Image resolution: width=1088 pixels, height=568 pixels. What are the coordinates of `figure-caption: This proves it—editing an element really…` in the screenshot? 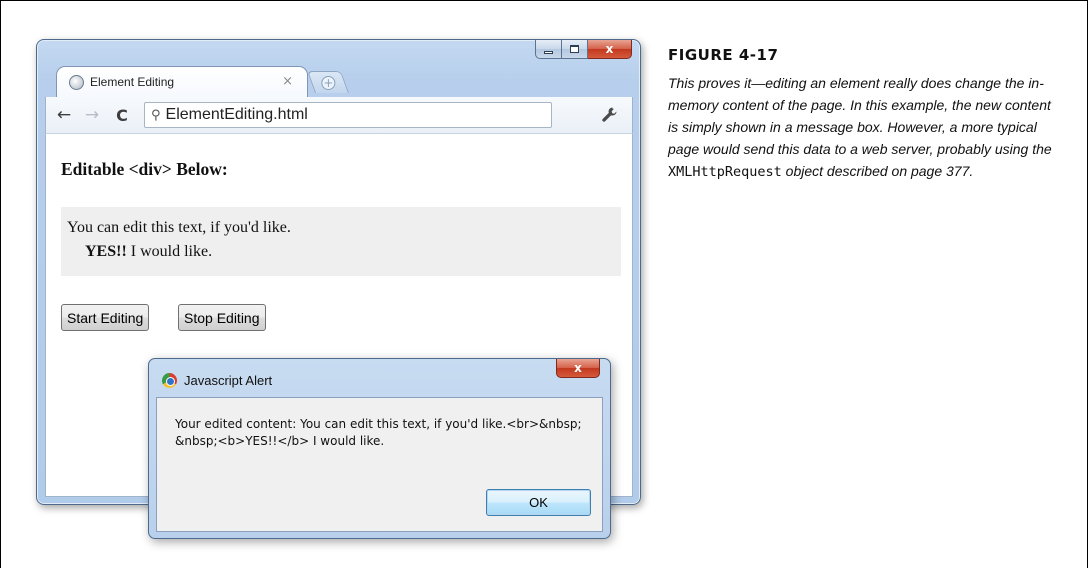 It's located at (863, 127).